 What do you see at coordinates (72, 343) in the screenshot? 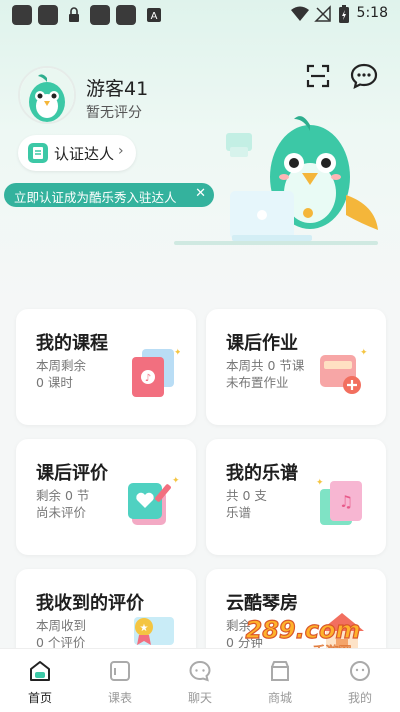
I see `card-title: 我的课程` at bounding box center [72, 343].